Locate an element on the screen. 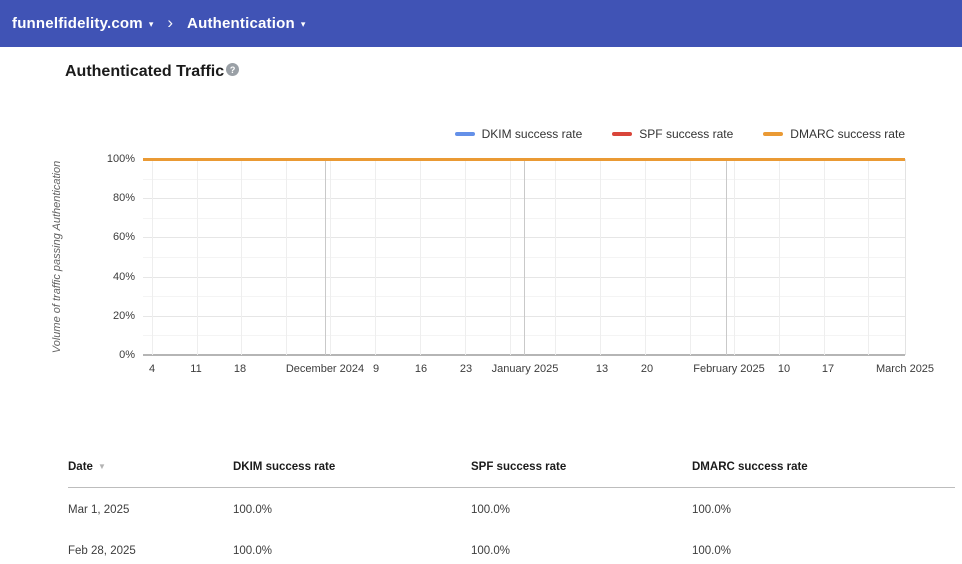 This screenshot has width=962, height=564. x-axis-tick-label: March 2025 is located at coordinates (905, 369).